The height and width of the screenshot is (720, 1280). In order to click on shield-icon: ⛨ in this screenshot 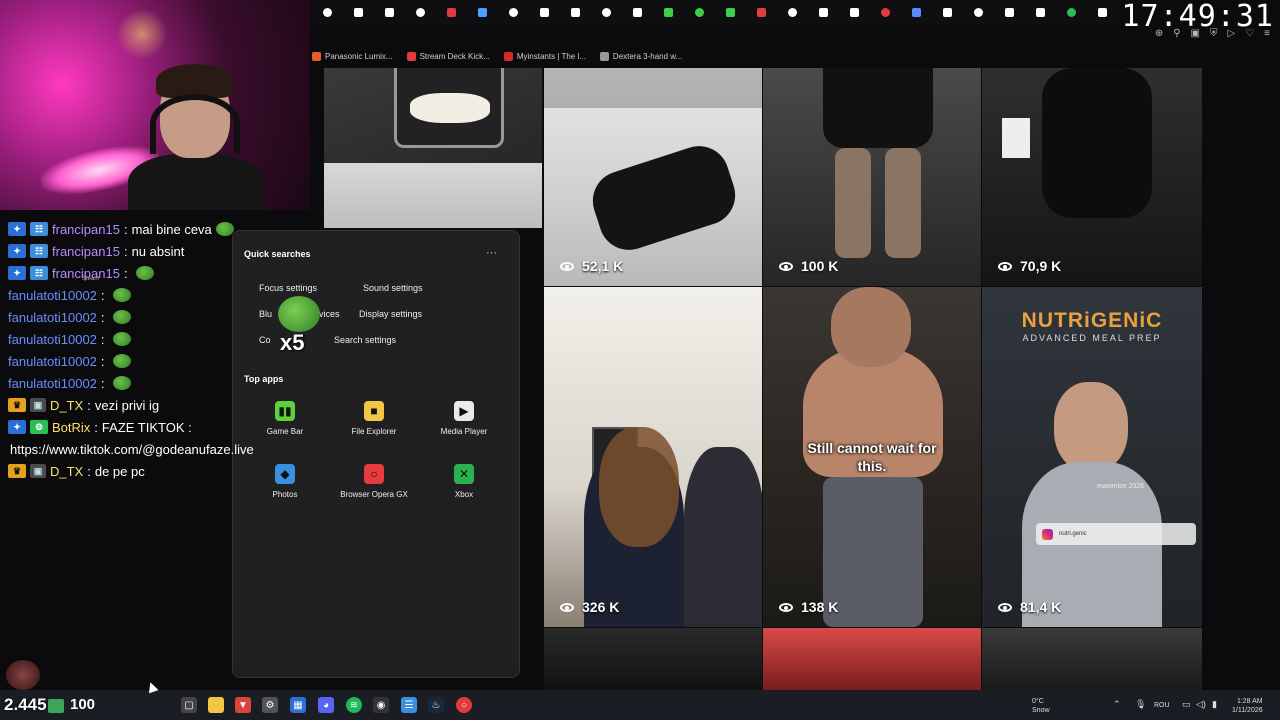, I will do `click(1214, 37)`.